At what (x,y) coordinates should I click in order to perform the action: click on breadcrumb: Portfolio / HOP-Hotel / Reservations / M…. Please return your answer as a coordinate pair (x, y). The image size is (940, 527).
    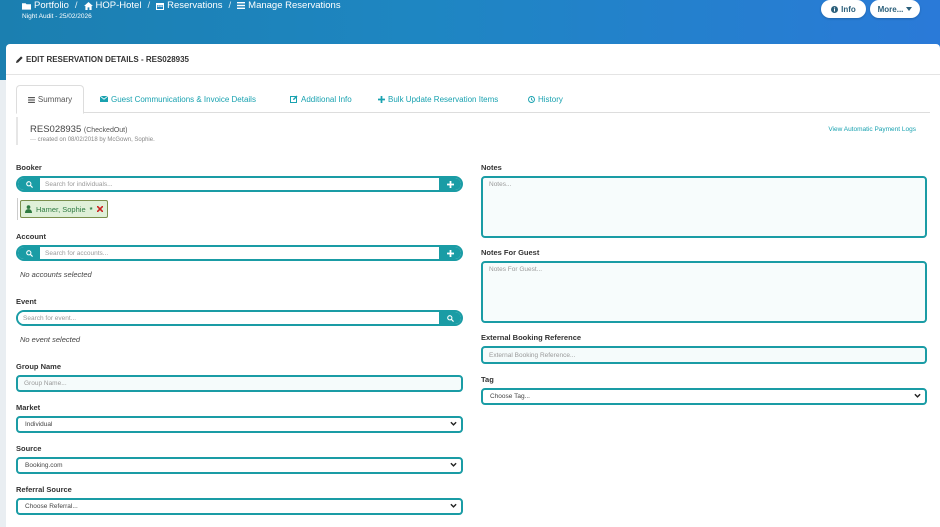
    Looking at the image, I should click on (181, 5).